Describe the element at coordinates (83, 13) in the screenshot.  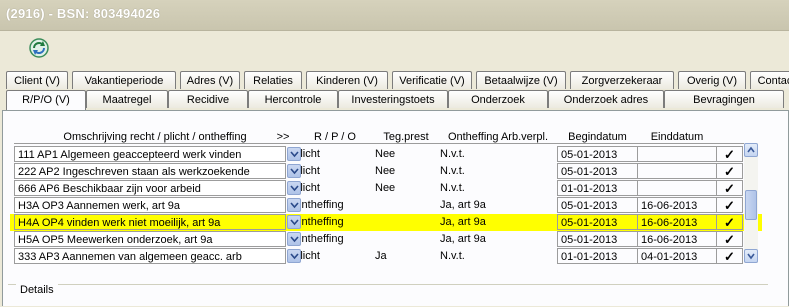
I see `window-title: (2916) - BSN: 803494026` at that location.